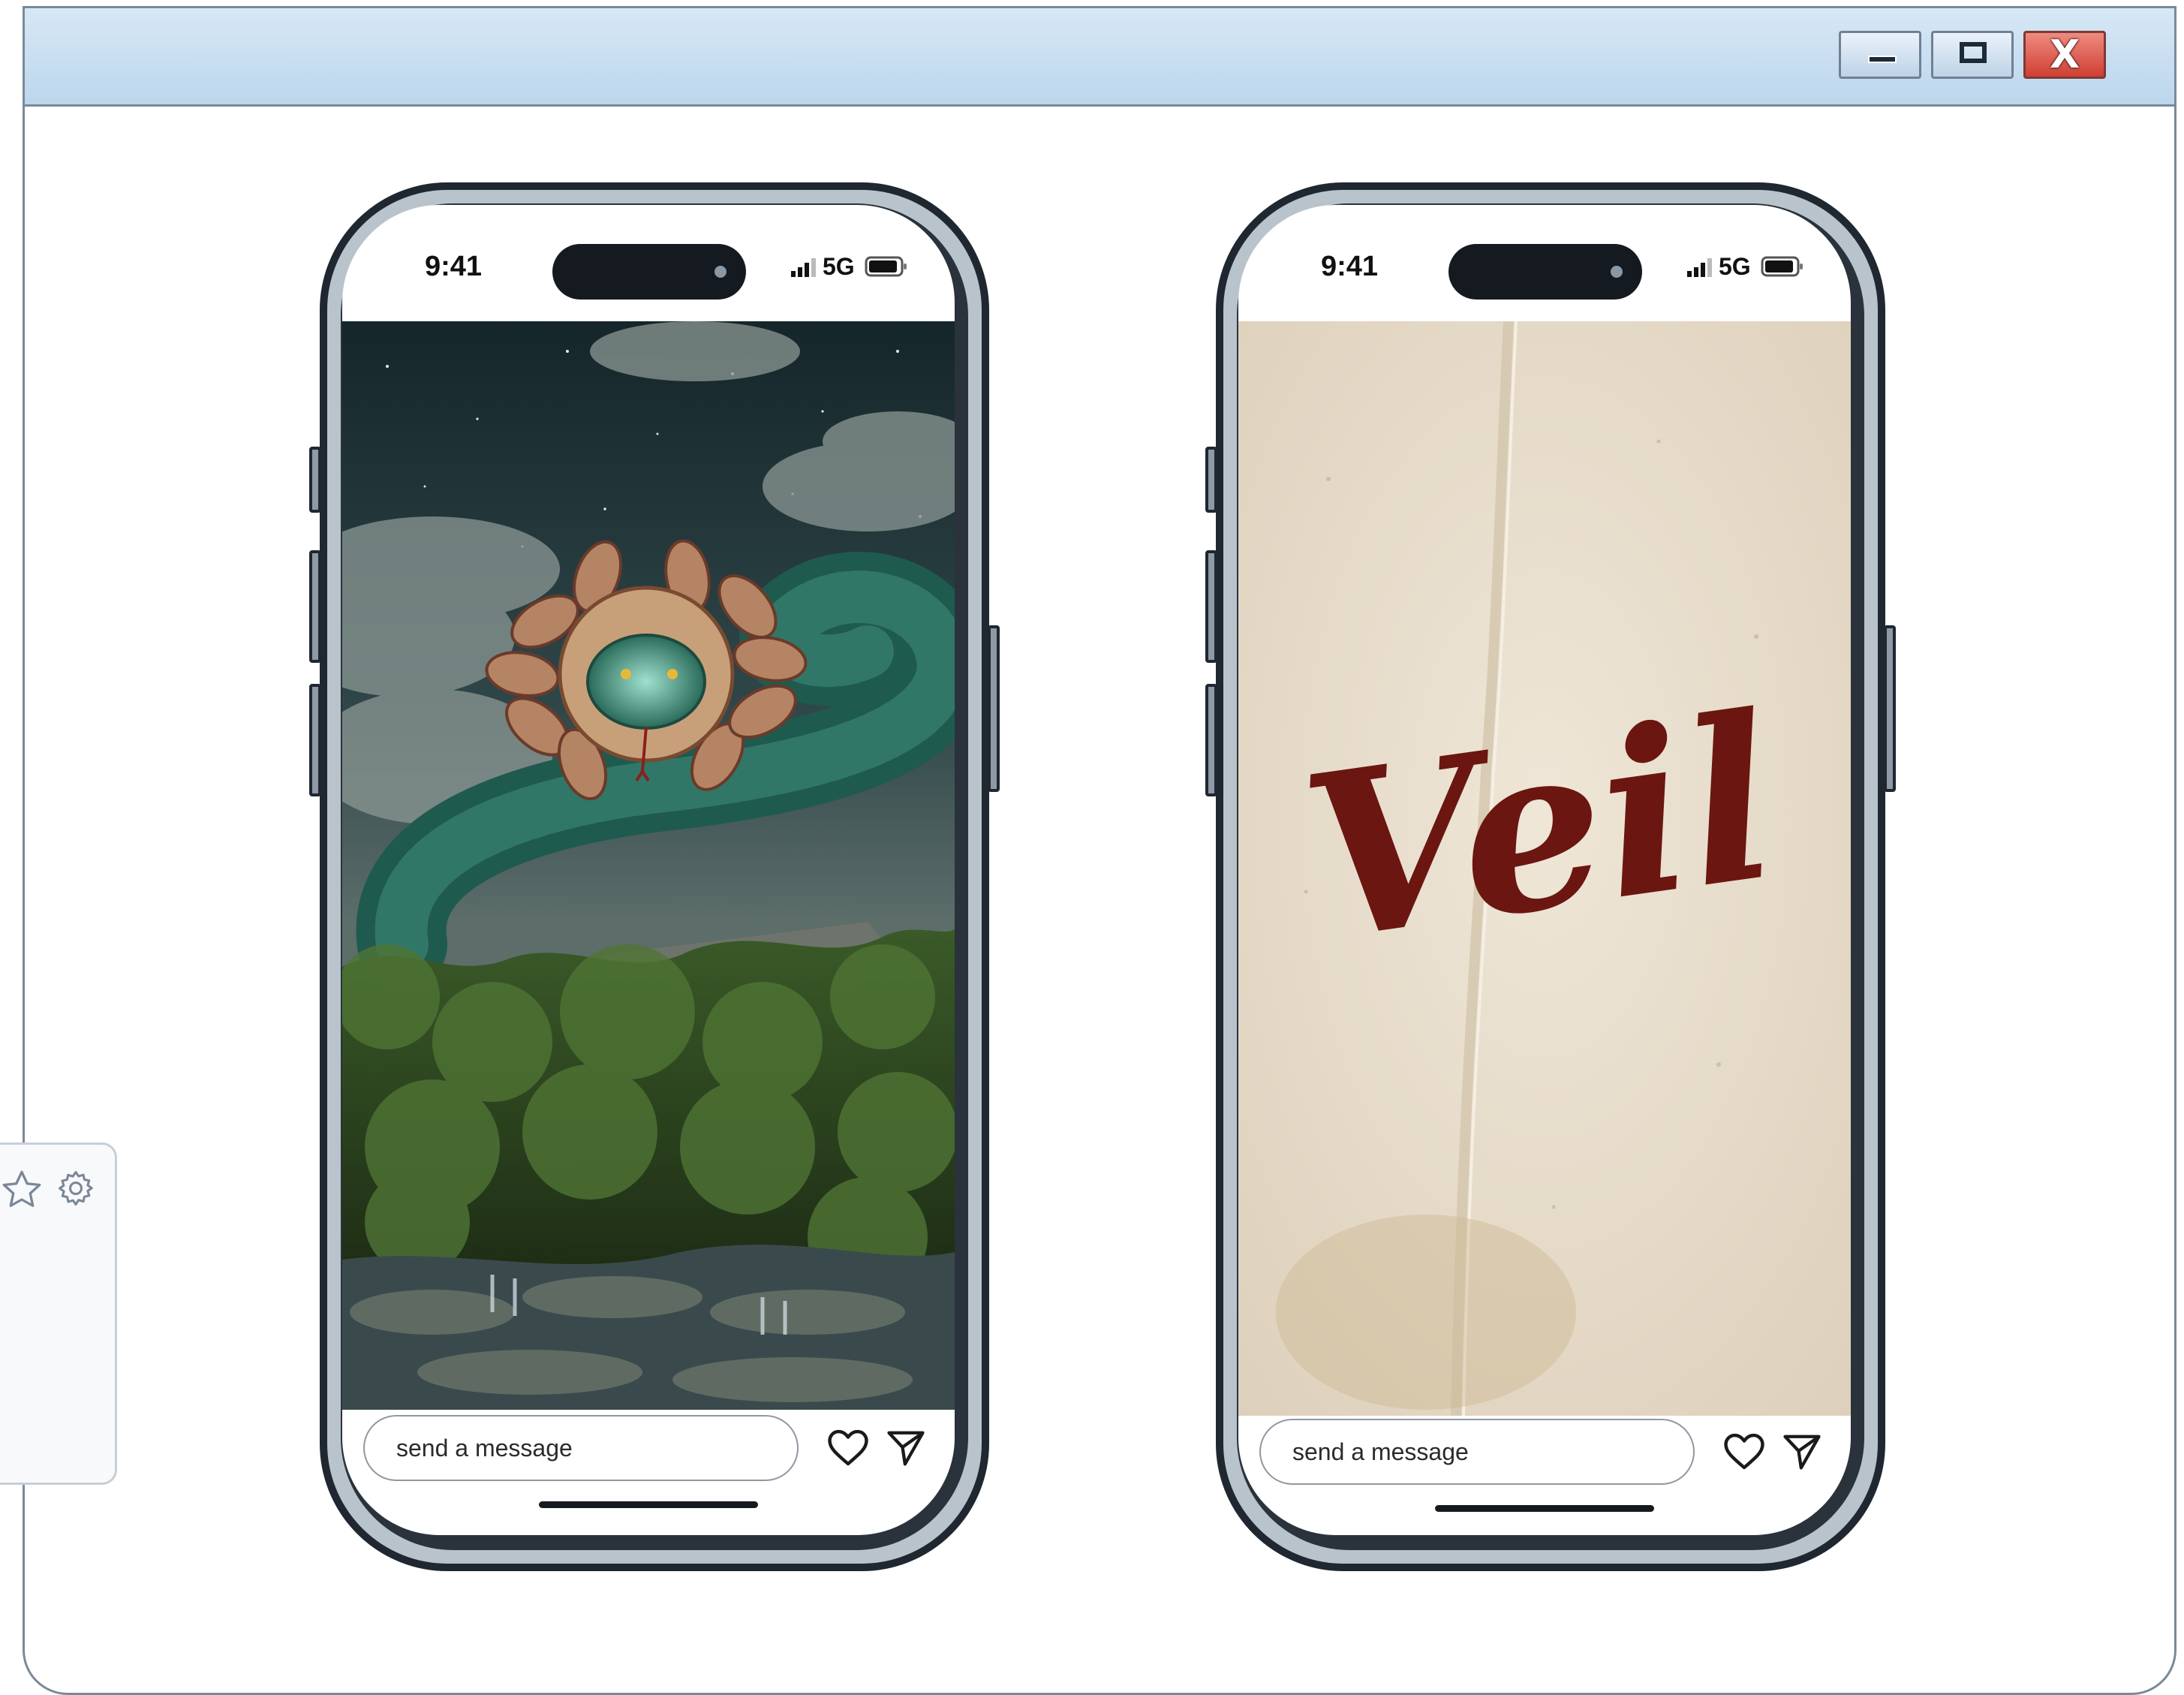 The width and height of the screenshot is (2184, 1695). Describe the element at coordinates (22, 1189) in the screenshot. I see `star-icon` at that location.